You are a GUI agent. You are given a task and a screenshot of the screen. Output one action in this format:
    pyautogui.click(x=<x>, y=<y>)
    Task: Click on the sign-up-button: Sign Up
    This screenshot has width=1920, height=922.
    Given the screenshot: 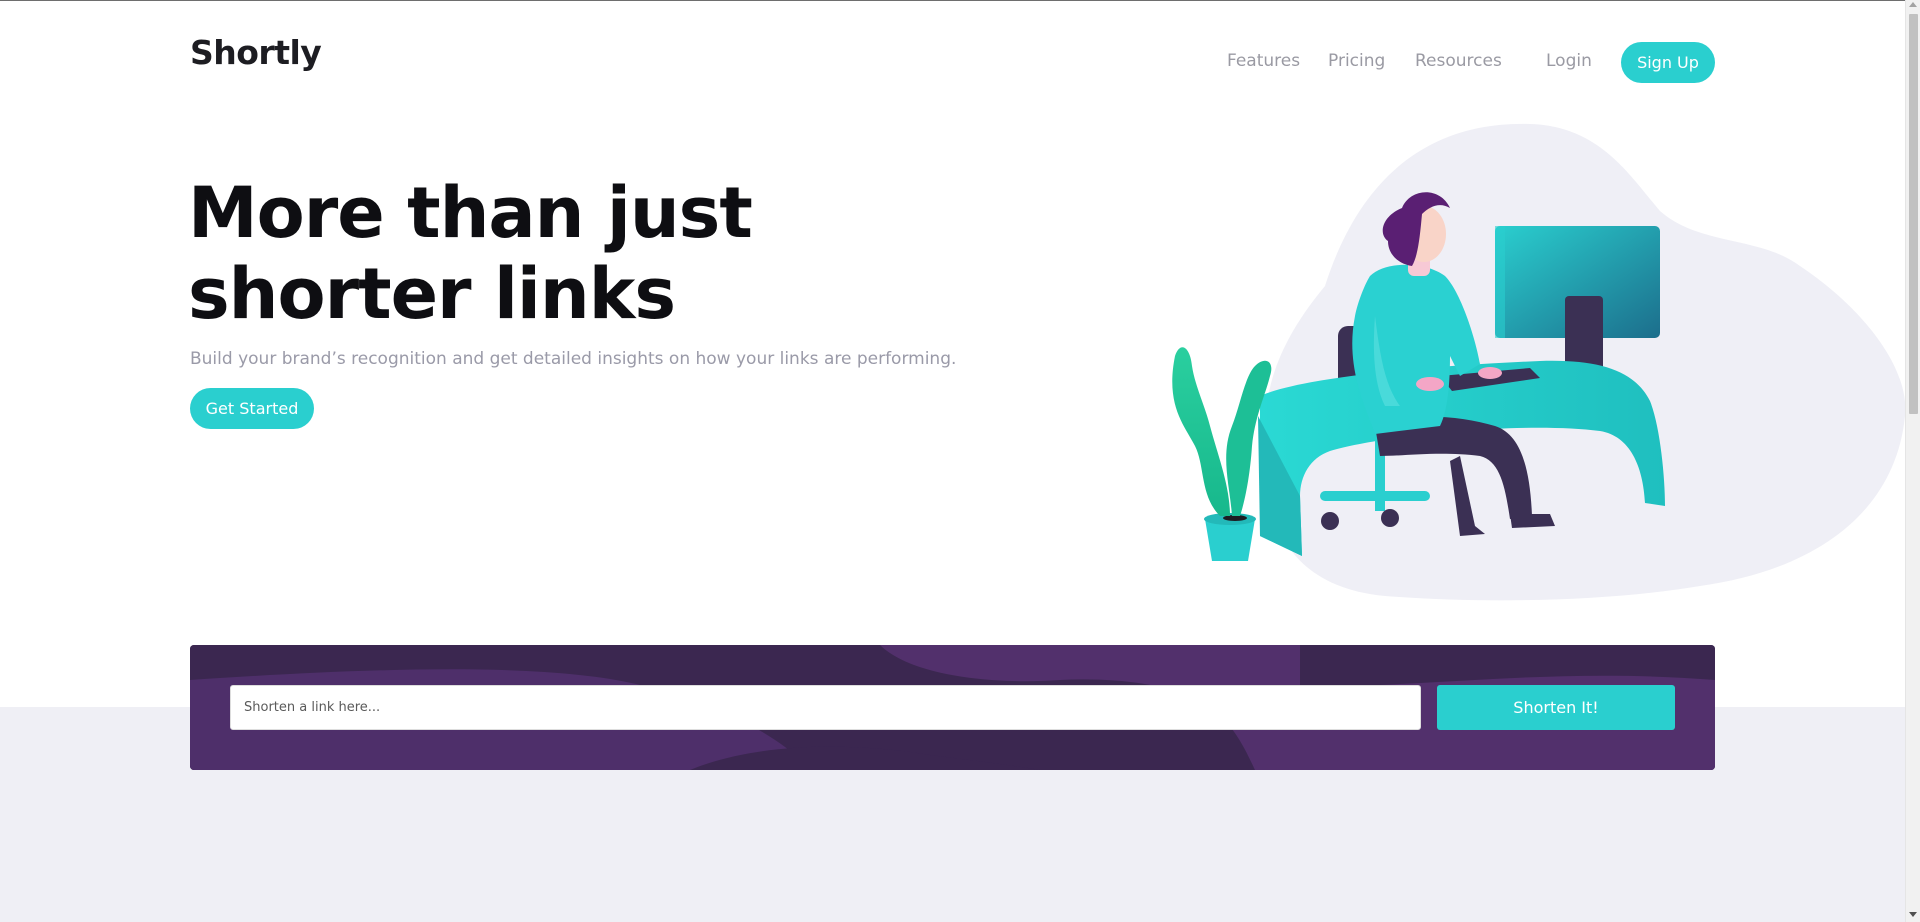 What is the action you would take?
    pyautogui.click(x=1668, y=62)
    